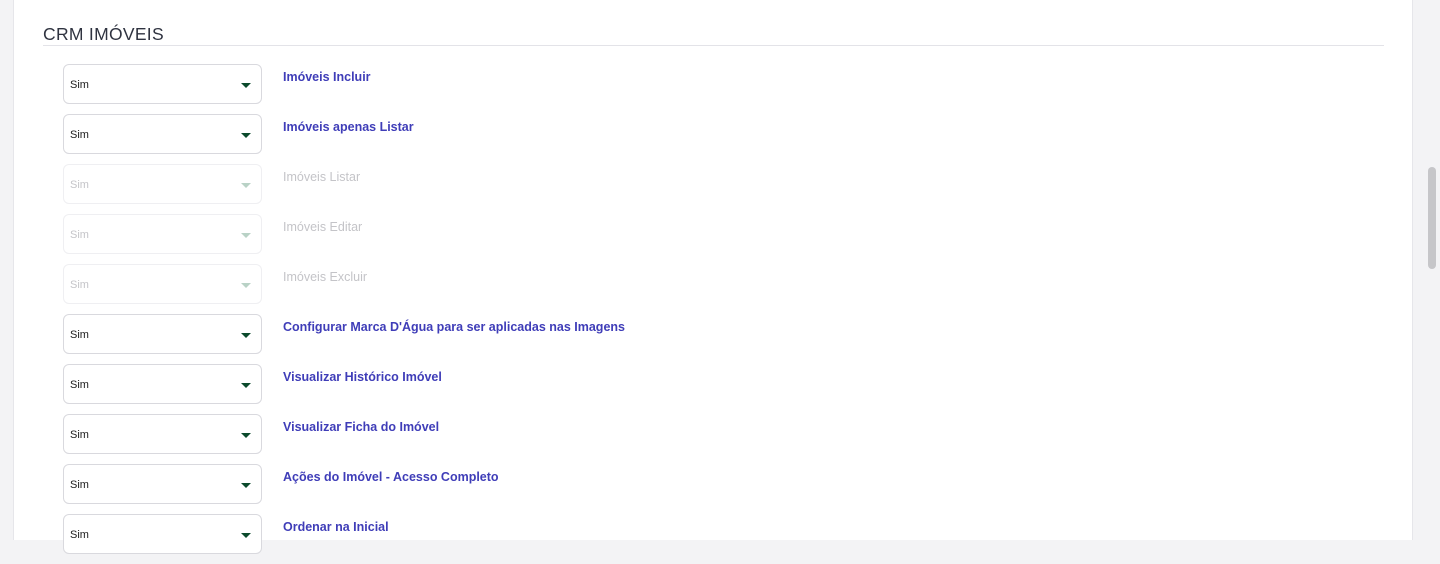  What do you see at coordinates (513, 89) in the screenshot?
I see `permission-row-imoveis-incluir: Sim Imóveis Incluir` at bounding box center [513, 89].